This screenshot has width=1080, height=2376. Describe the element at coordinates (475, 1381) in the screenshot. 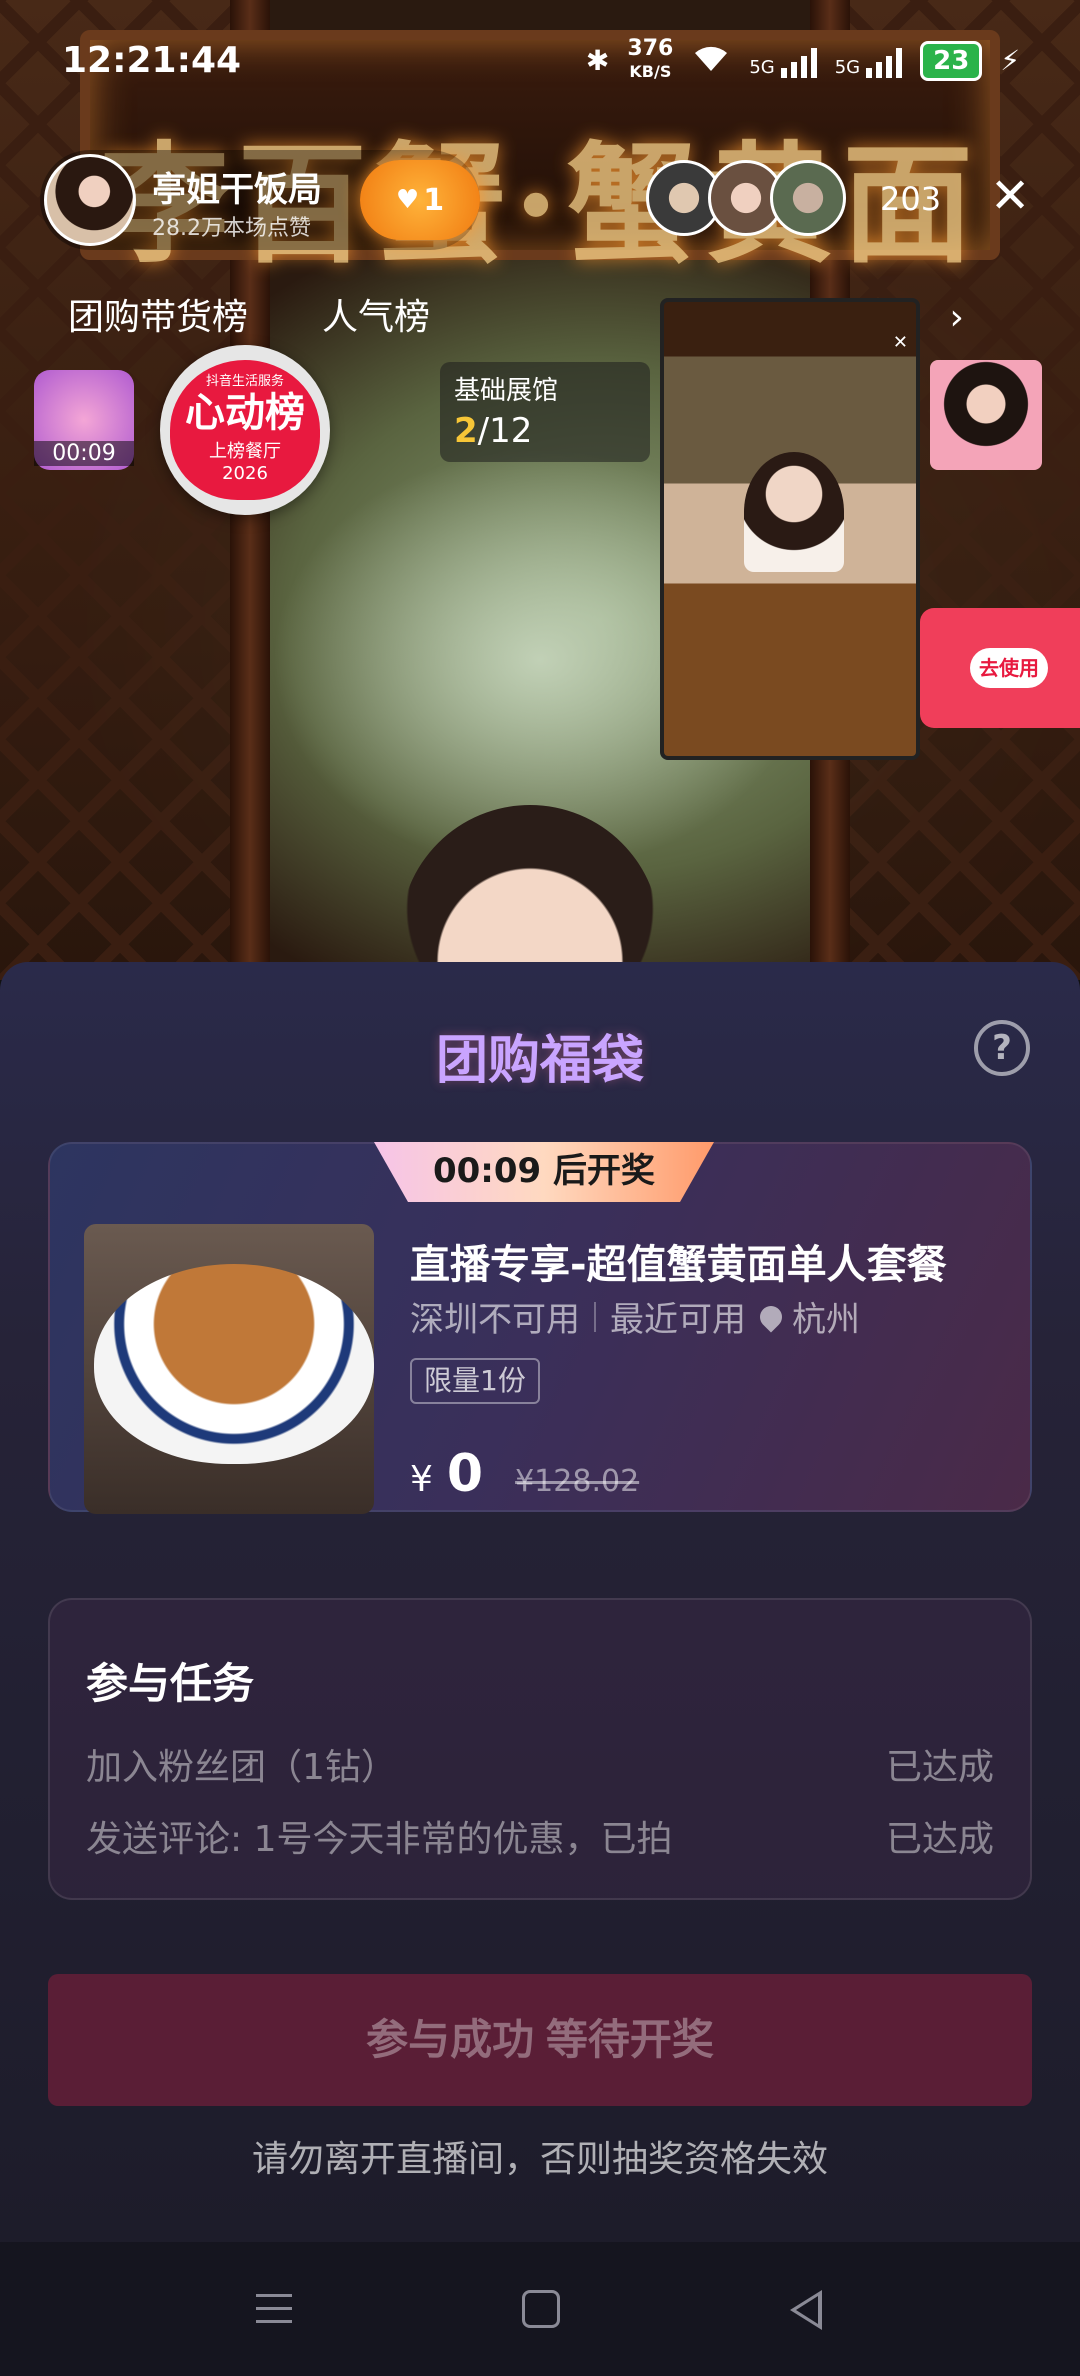

I see `limit-badge: 限量1份` at that location.